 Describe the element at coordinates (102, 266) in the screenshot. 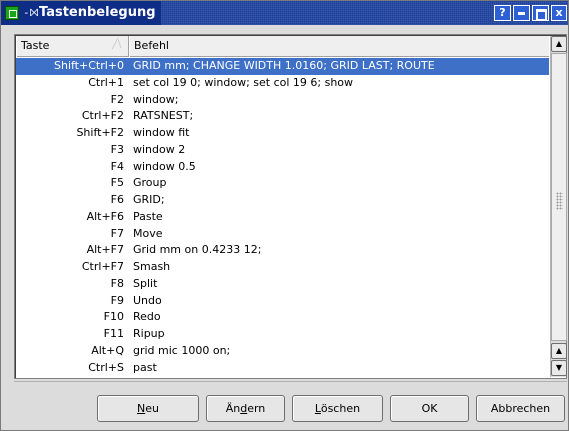

I see `shortcut-key: Ctrl+F7` at that location.